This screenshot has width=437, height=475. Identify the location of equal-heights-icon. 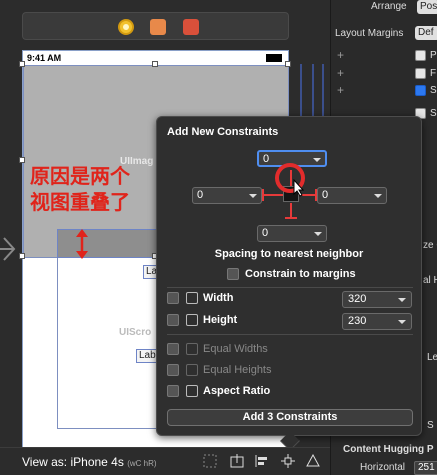
(192, 370).